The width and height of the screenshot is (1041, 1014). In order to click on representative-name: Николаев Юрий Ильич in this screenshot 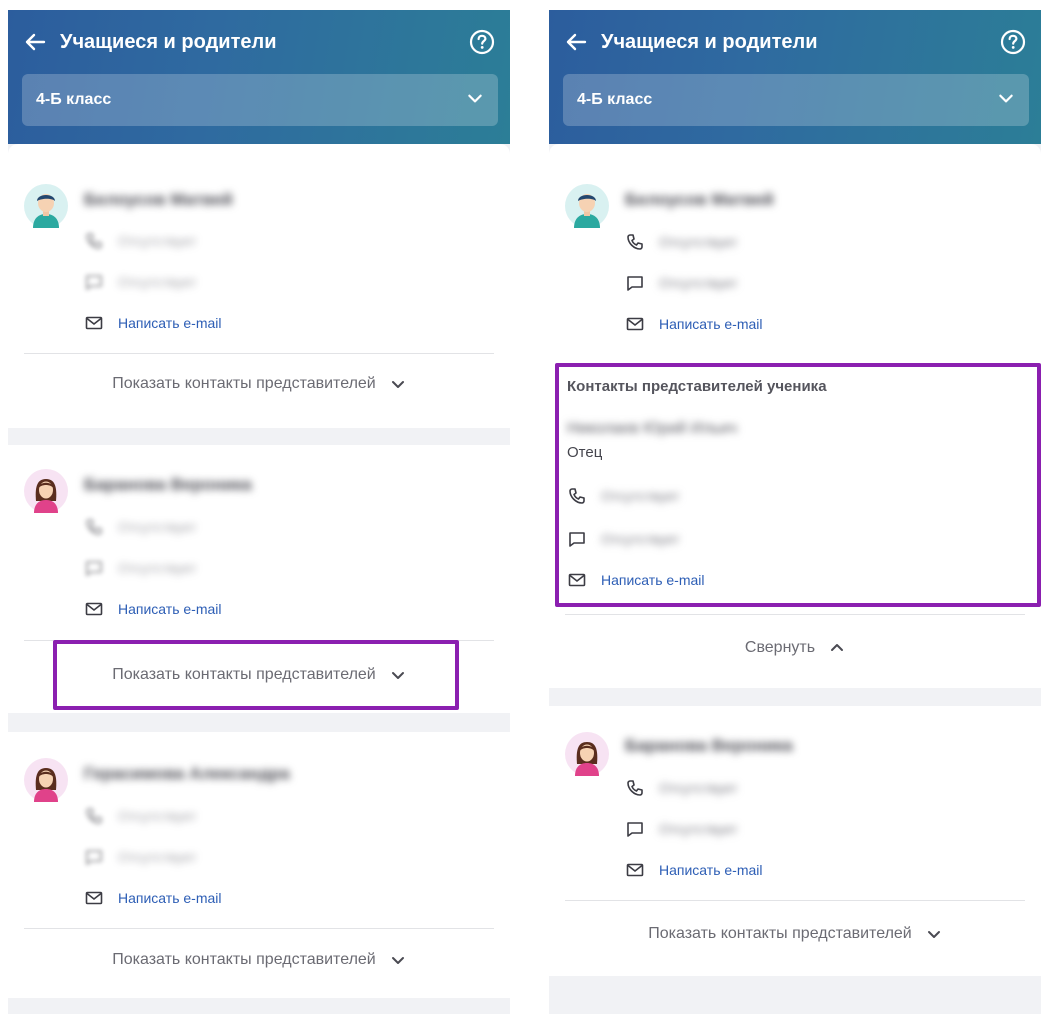, I will do `click(652, 428)`.